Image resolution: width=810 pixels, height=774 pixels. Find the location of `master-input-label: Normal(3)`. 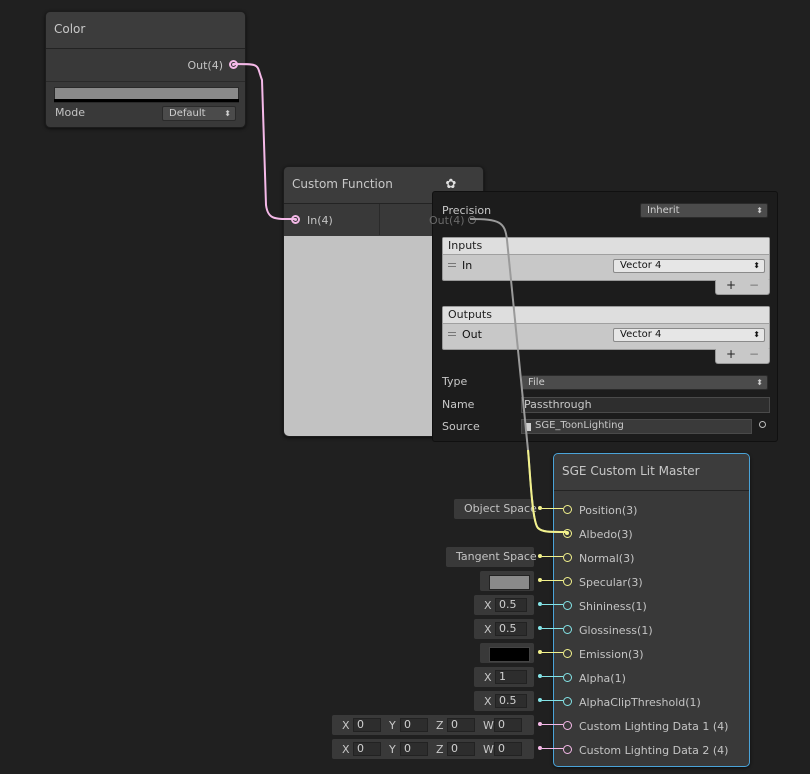

master-input-label: Normal(3) is located at coordinates (607, 558).